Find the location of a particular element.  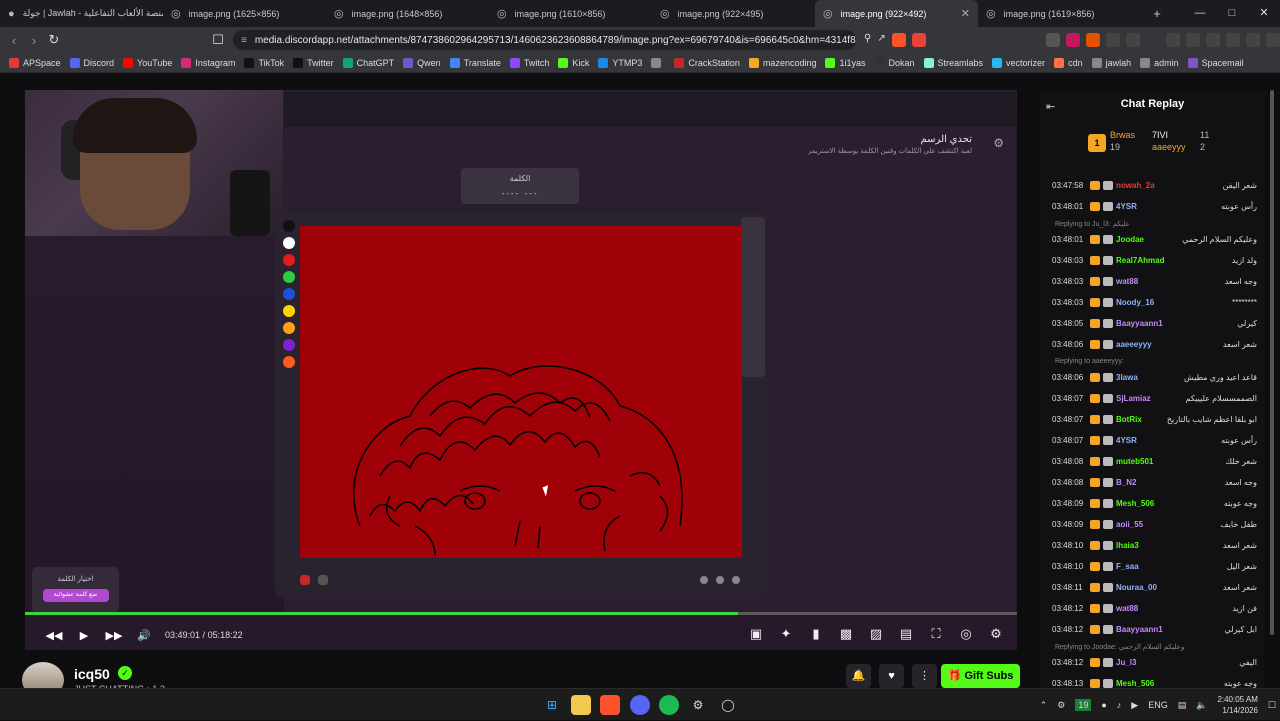

site-info-icon: ≡ is located at coordinates (244, 40).